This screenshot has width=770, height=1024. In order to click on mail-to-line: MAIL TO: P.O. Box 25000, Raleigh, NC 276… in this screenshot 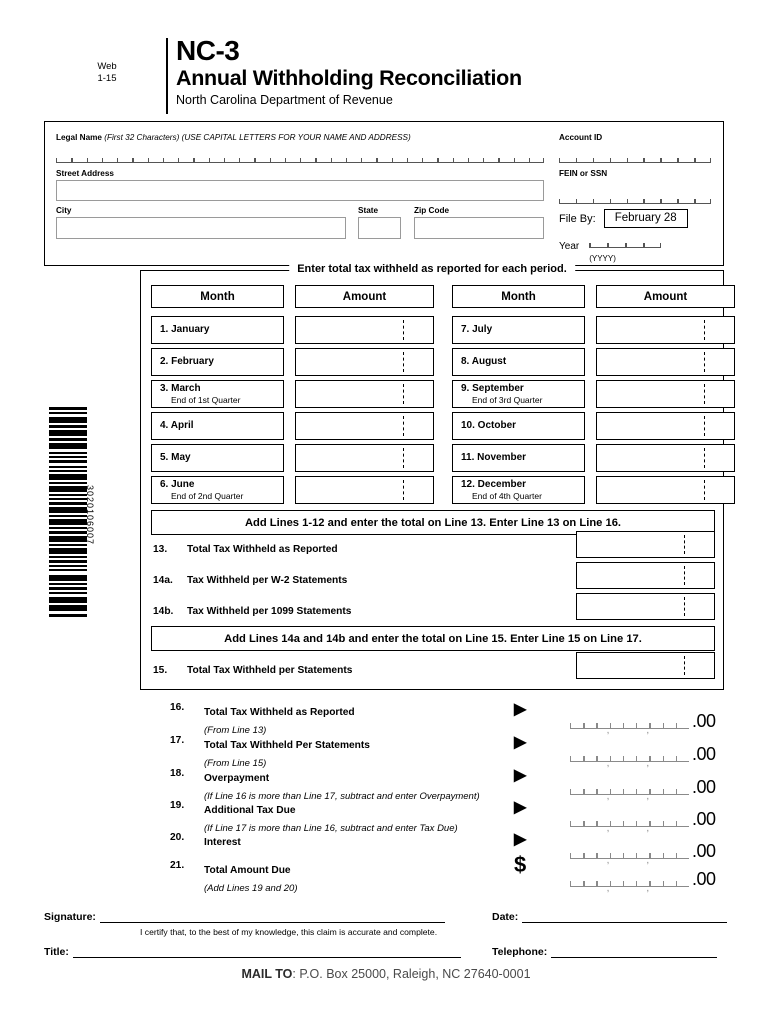, I will do `click(386, 974)`.